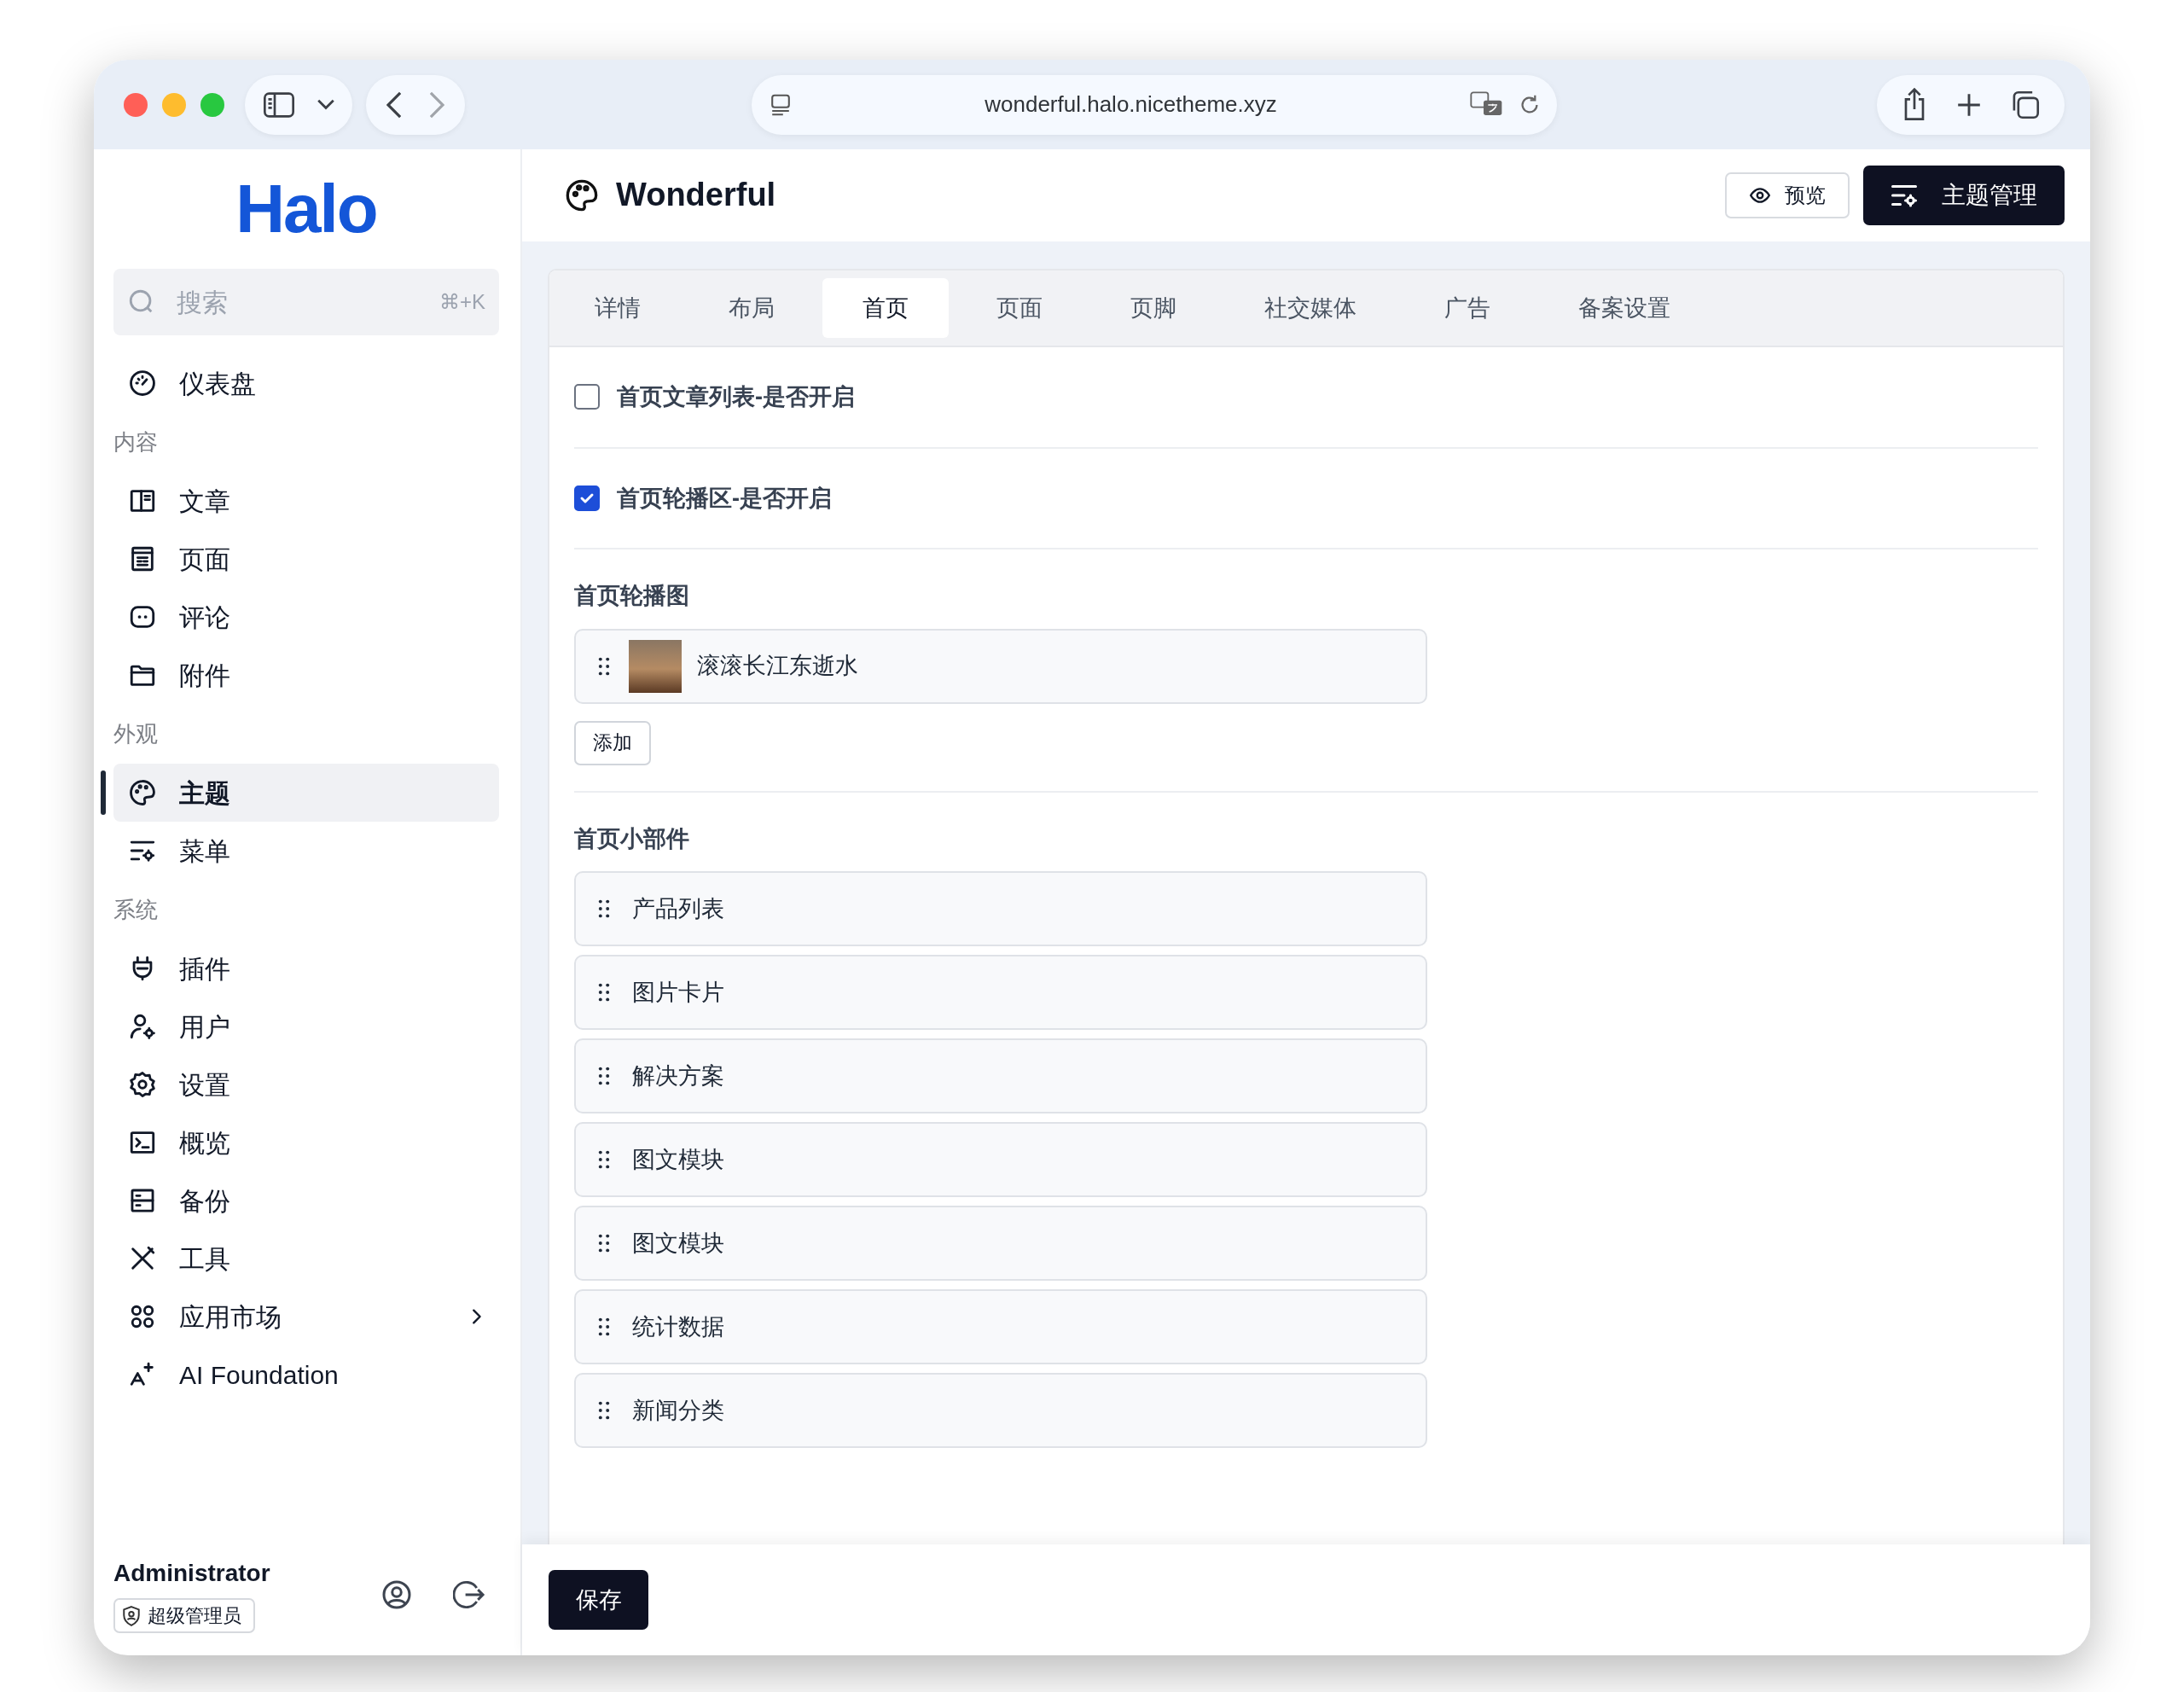  Describe the element at coordinates (598, 1600) in the screenshot. I see `save-button: 保存` at that location.